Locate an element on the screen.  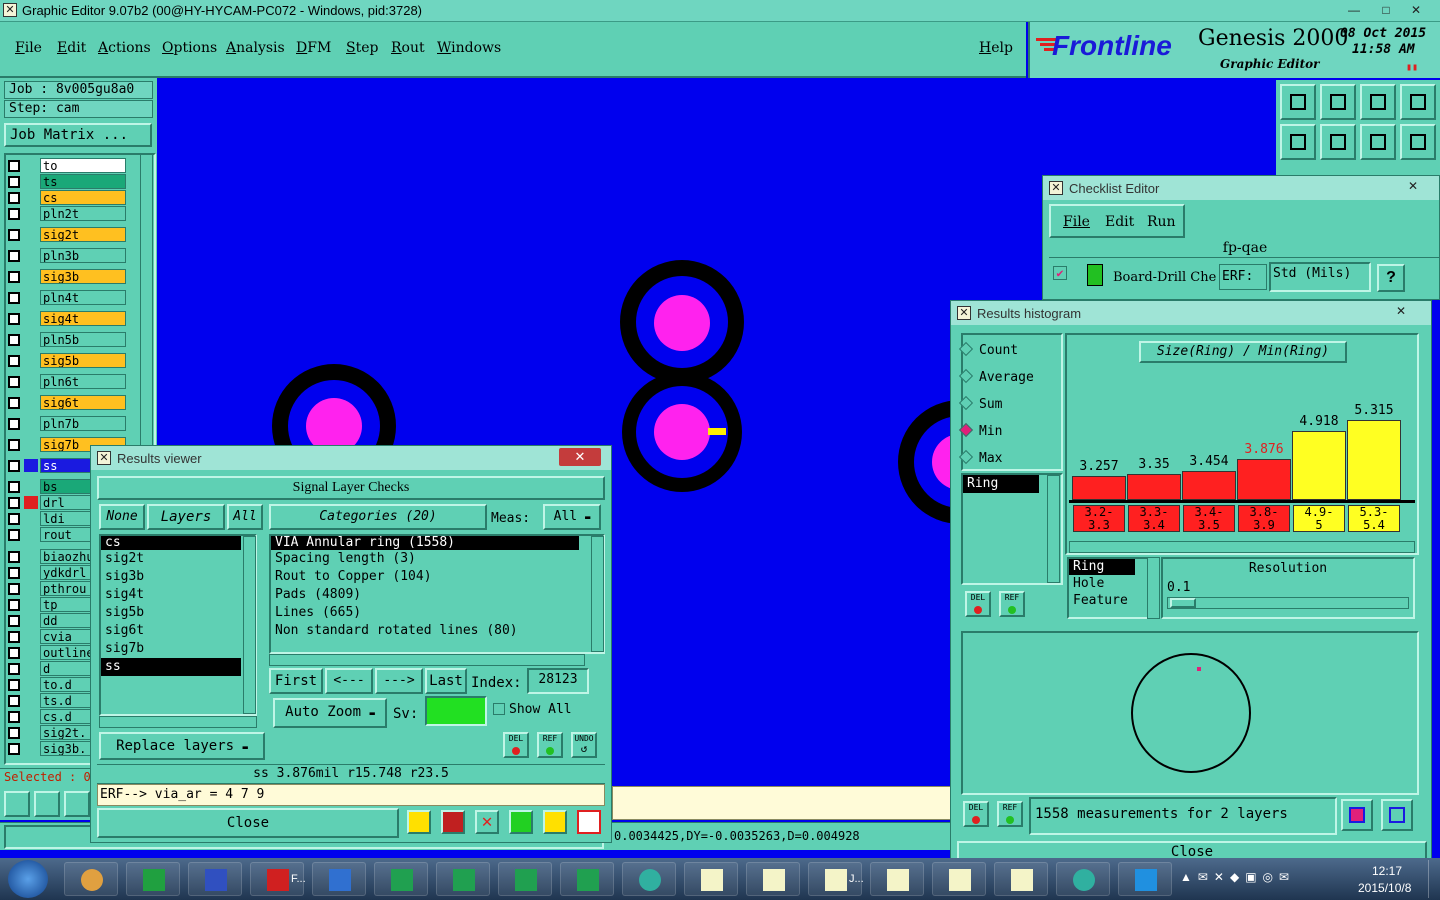
menu-rout: Rout is located at coordinates (408, 48).